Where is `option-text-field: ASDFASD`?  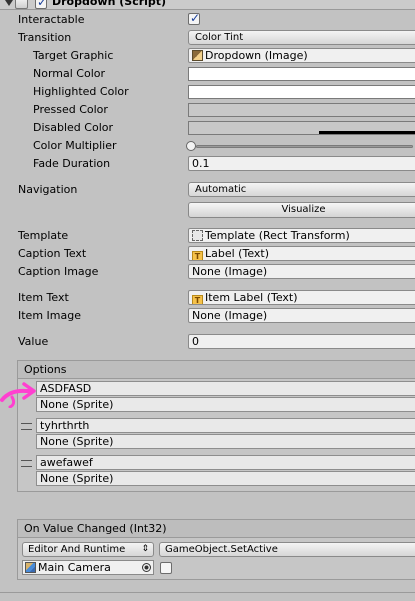 option-text-field: ASDFASD is located at coordinates (225, 388).